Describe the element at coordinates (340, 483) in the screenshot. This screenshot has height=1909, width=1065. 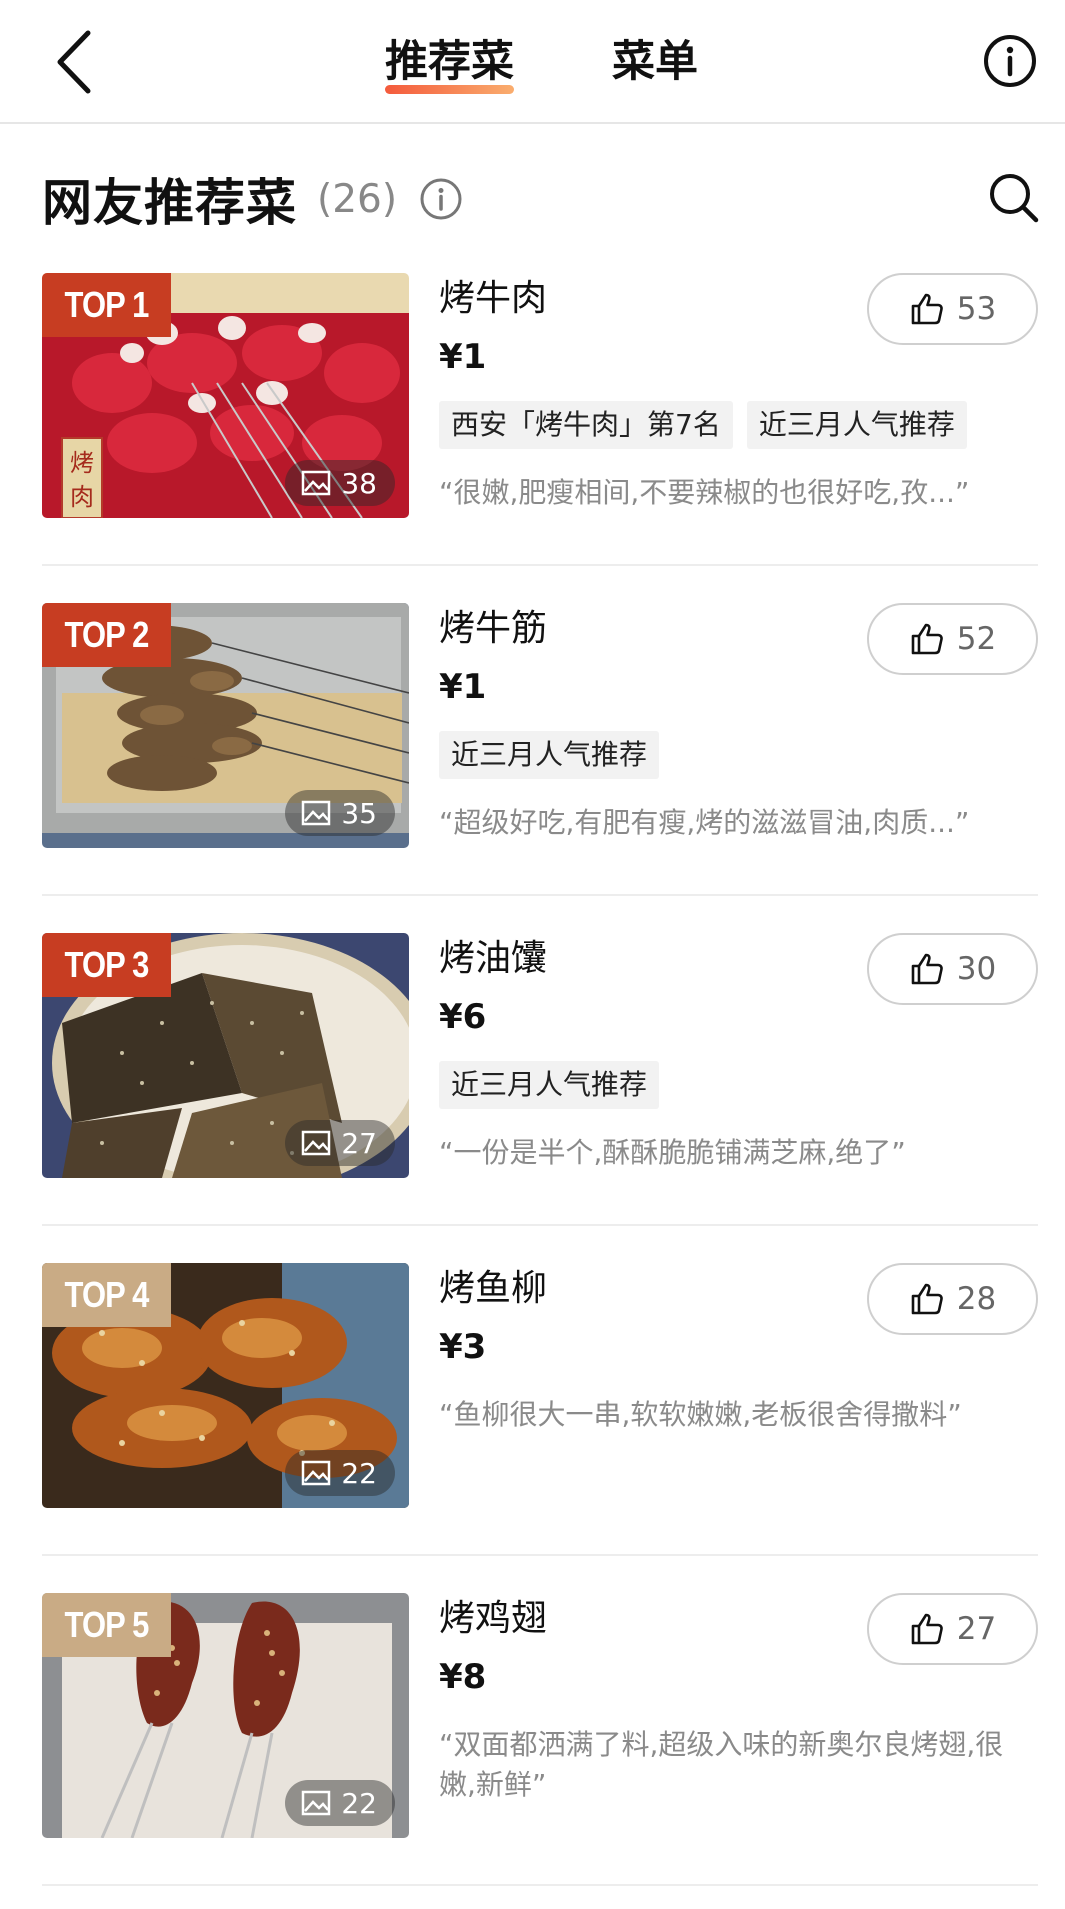
I see `photo-count-badge: 38` at that location.